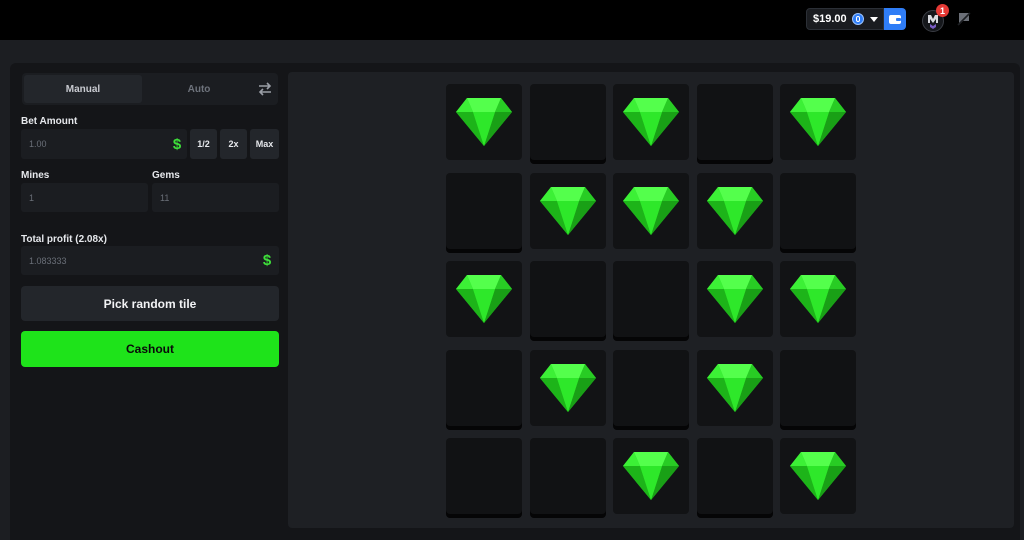 This screenshot has width=1024, height=540. Describe the element at coordinates (942, 10) in the screenshot. I see `notification-badge: 1` at that location.